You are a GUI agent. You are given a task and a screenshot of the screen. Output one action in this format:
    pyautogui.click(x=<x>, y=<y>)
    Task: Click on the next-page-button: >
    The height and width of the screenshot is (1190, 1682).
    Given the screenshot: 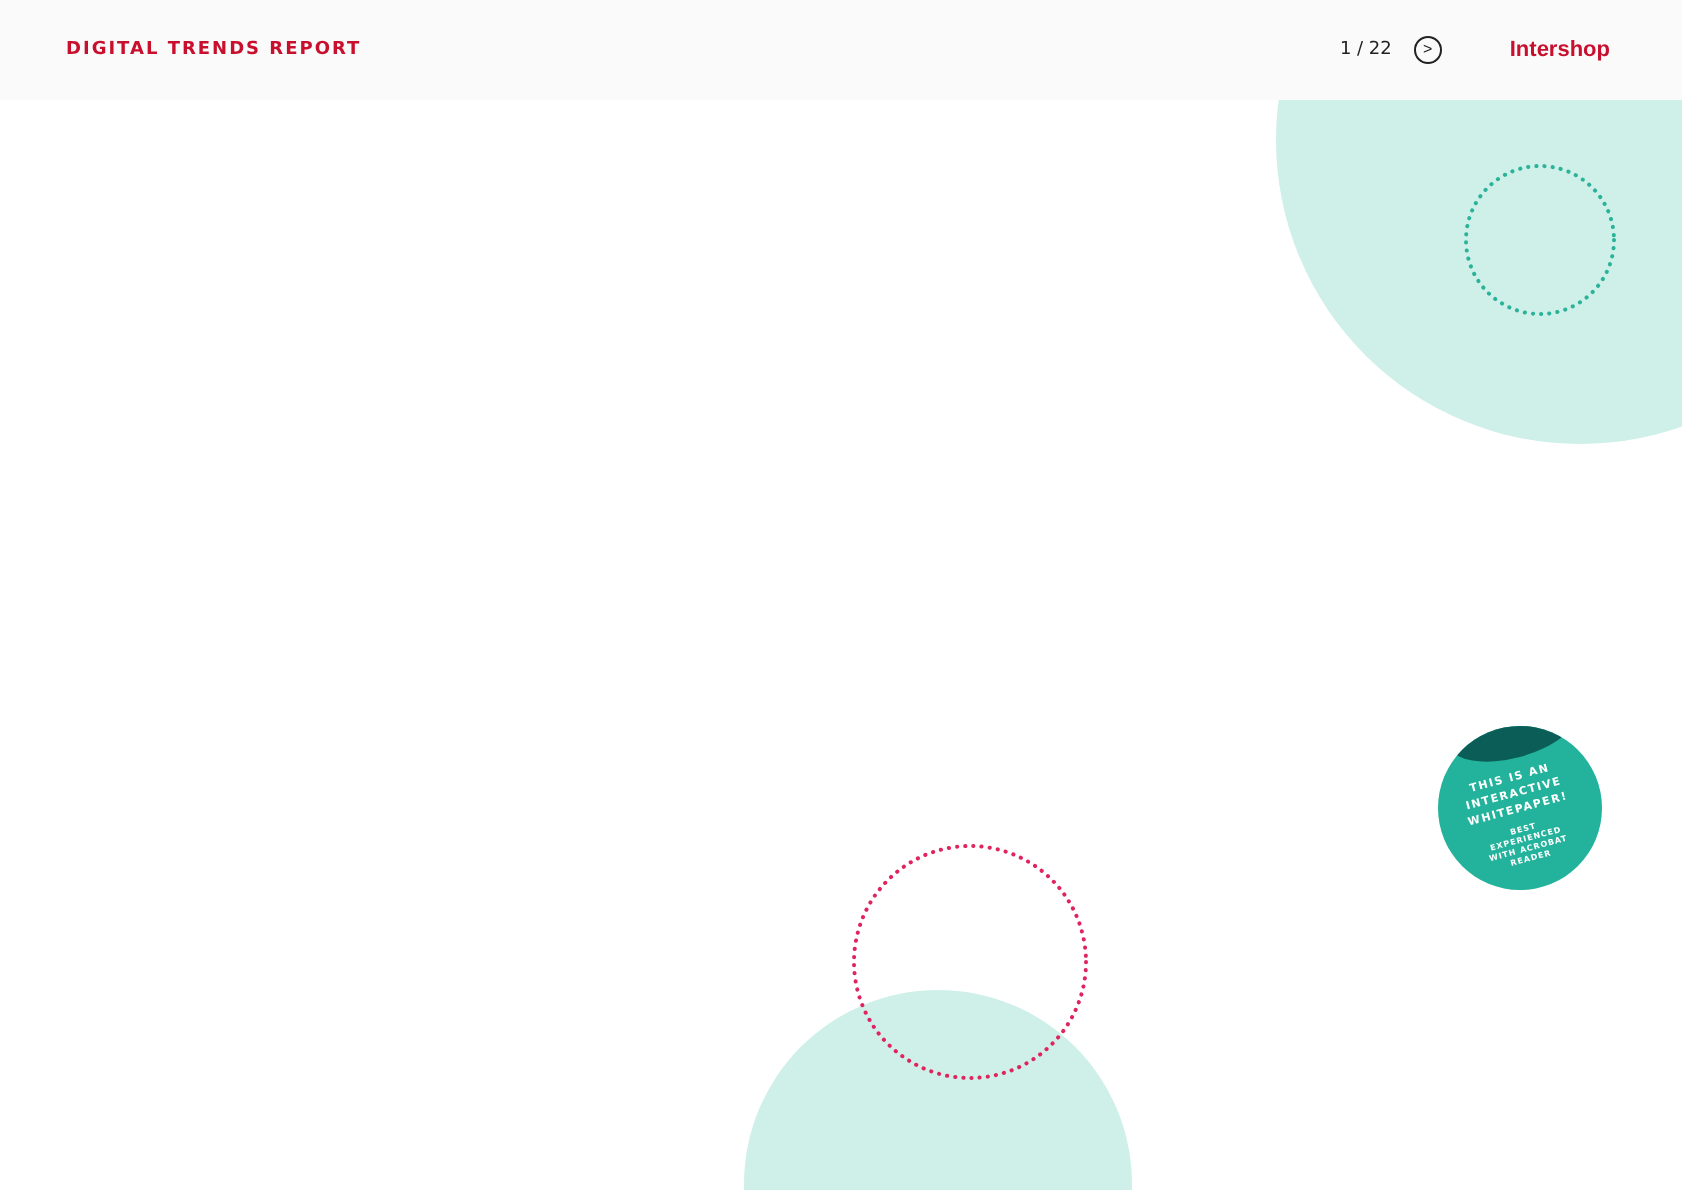 What is the action you would take?
    pyautogui.click(x=1427, y=50)
    